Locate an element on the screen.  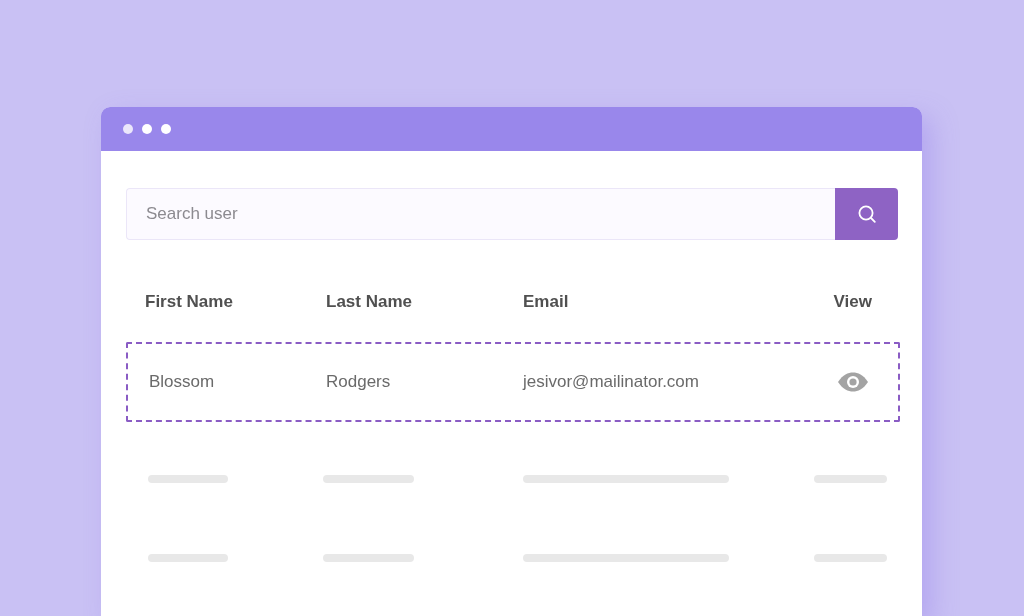
search-field: Search user is located at coordinates (480, 214).